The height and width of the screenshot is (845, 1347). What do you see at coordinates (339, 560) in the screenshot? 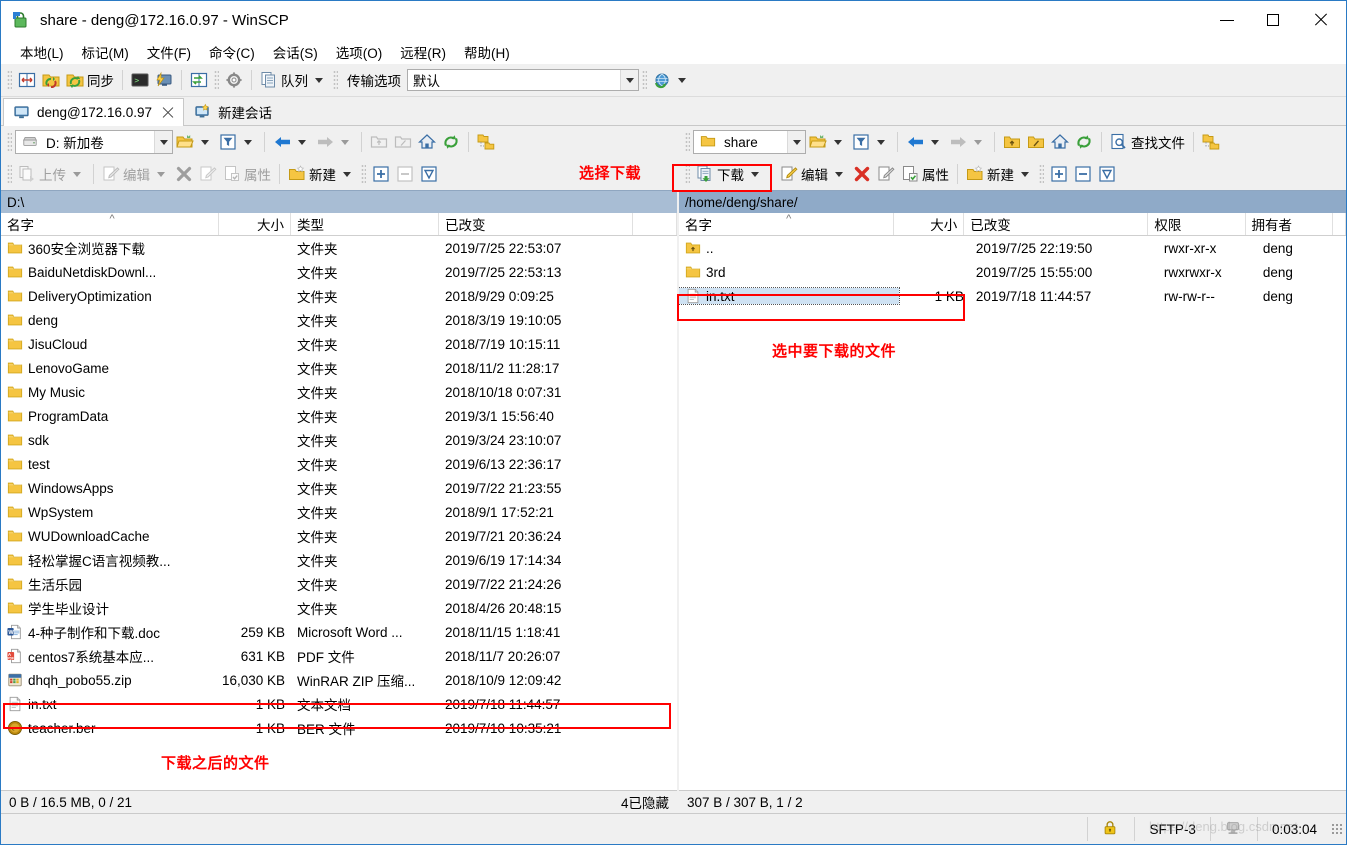
I see `table-row: 轻松掌握C语言视频教... 文件夹 2019/6/19 17:14:34` at bounding box center [339, 560].